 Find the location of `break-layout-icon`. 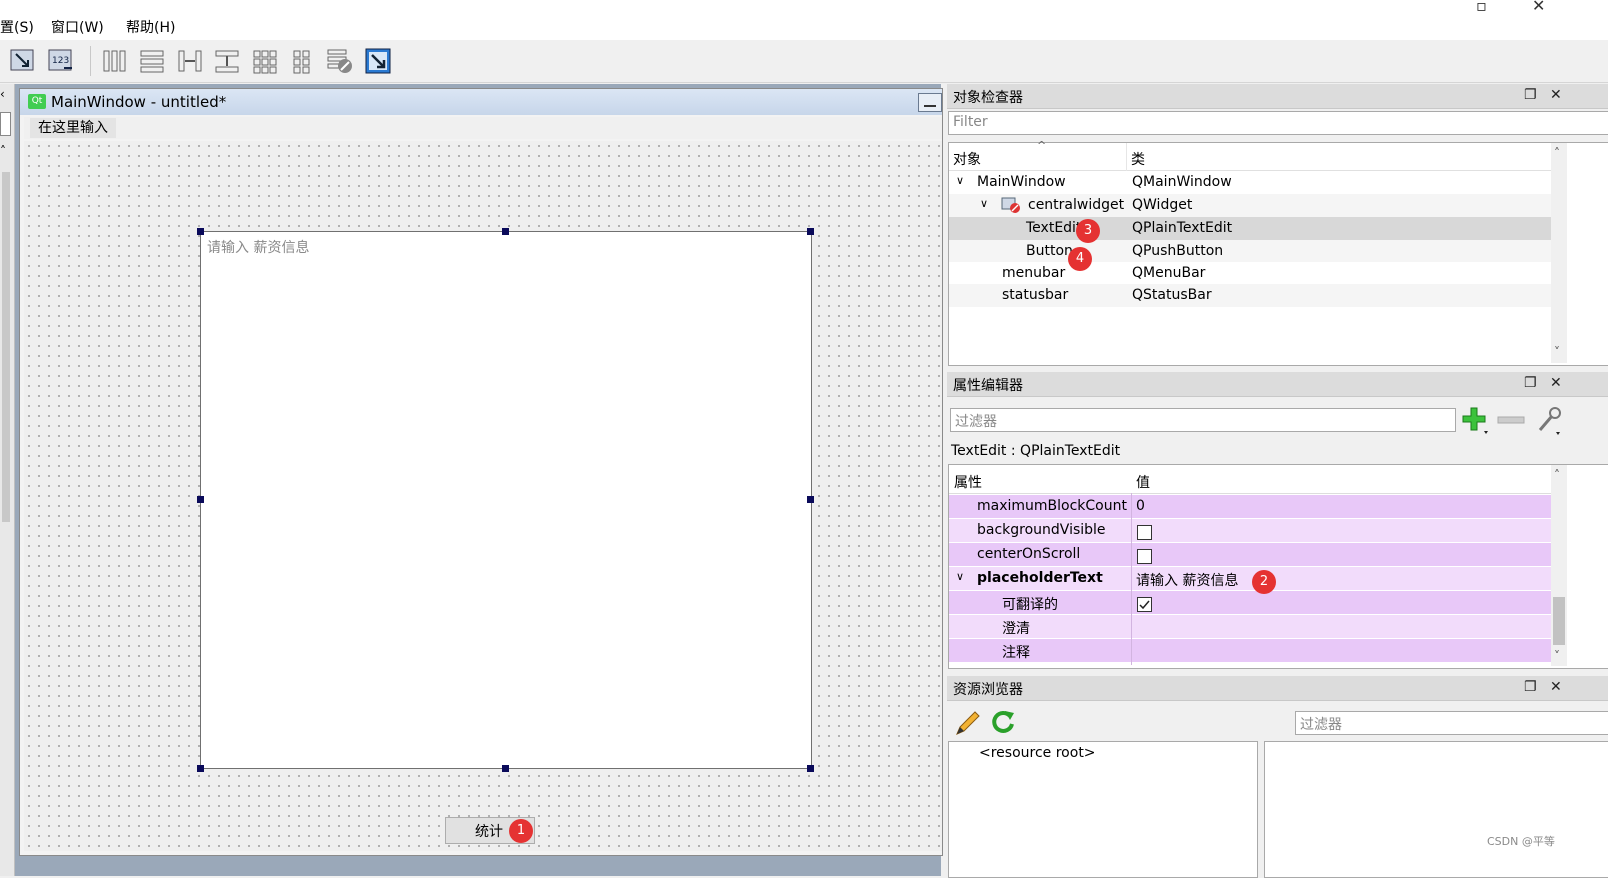

break-layout-icon is located at coordinates (340, 61).